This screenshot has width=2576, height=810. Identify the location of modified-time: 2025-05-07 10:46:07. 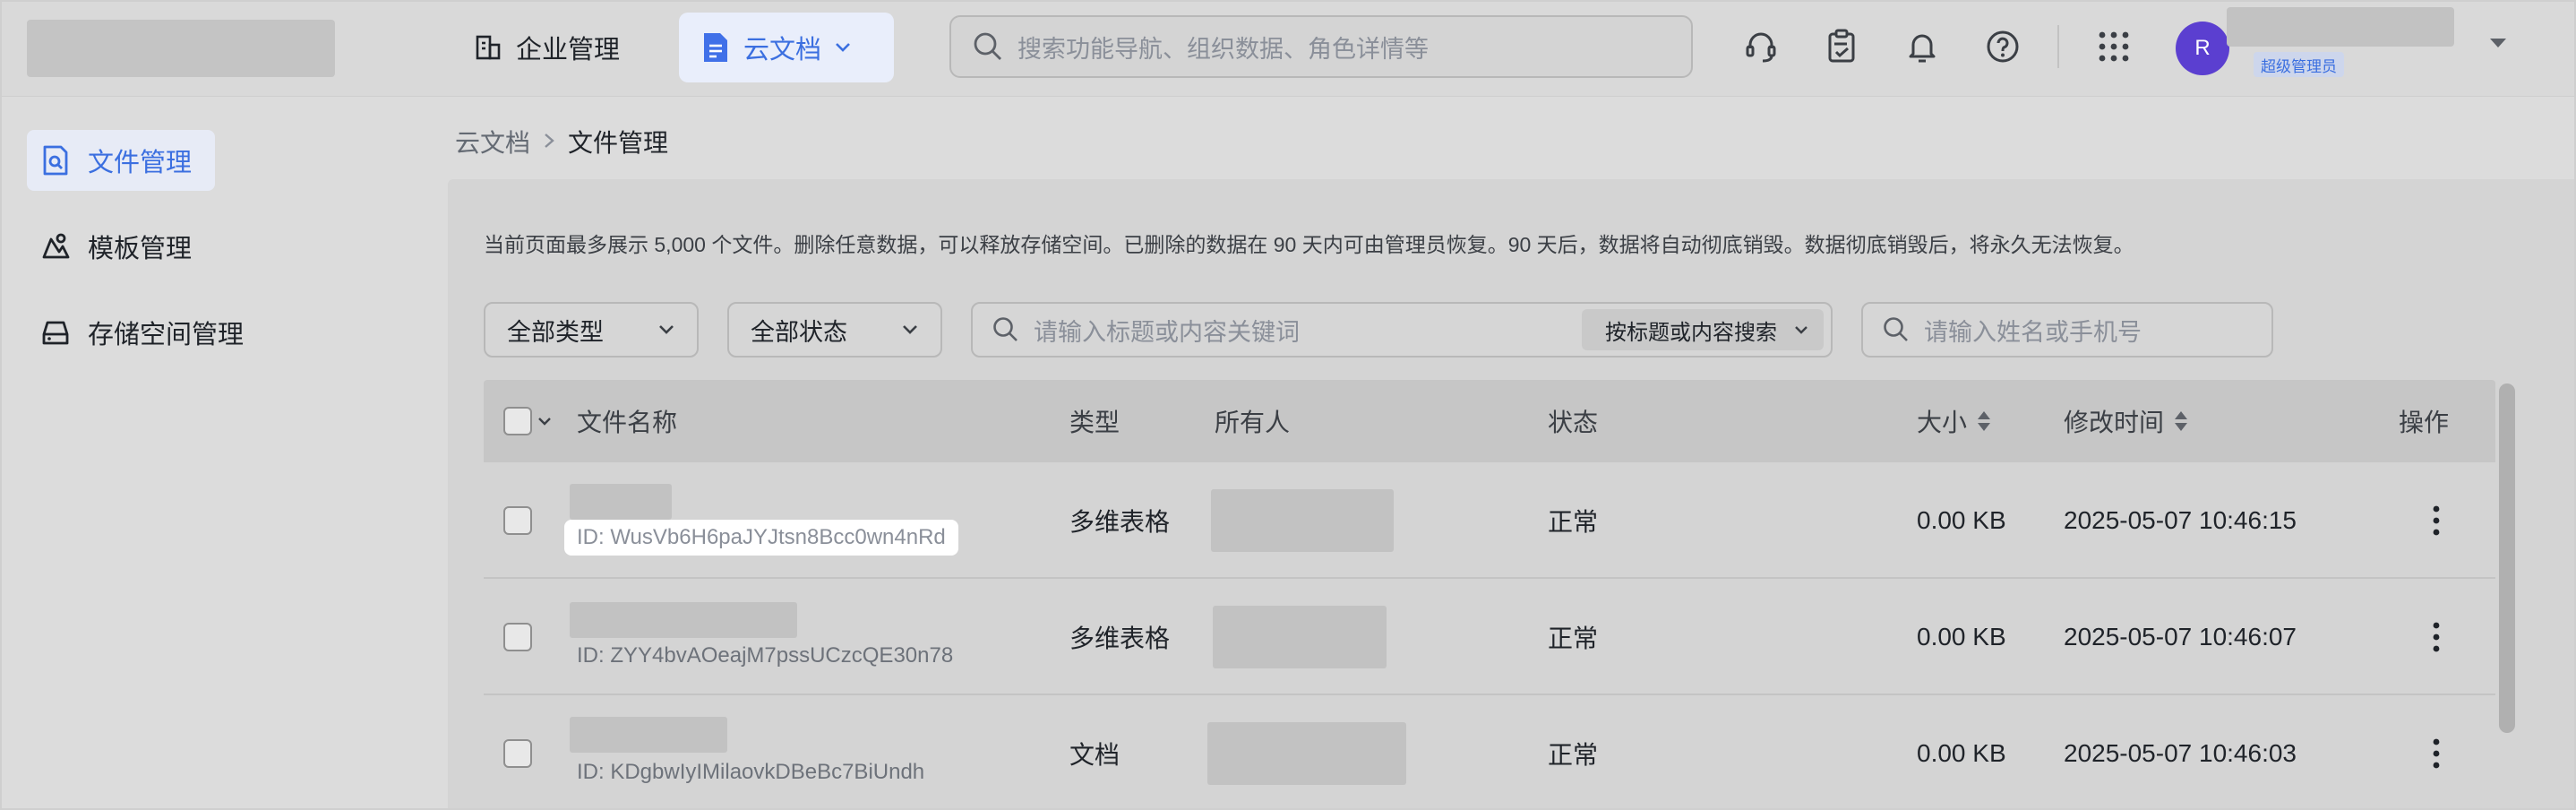
(2180, 637).